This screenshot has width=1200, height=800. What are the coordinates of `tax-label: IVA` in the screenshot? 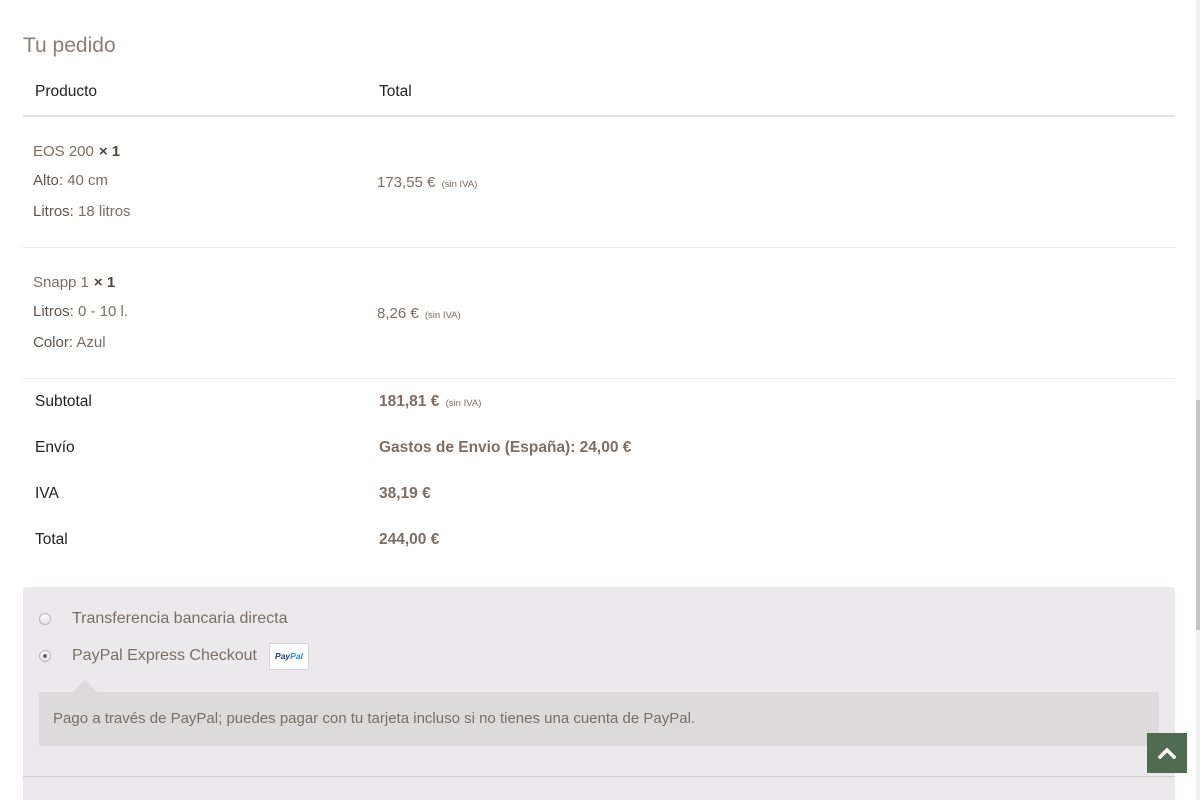 It's located at (47, 493).